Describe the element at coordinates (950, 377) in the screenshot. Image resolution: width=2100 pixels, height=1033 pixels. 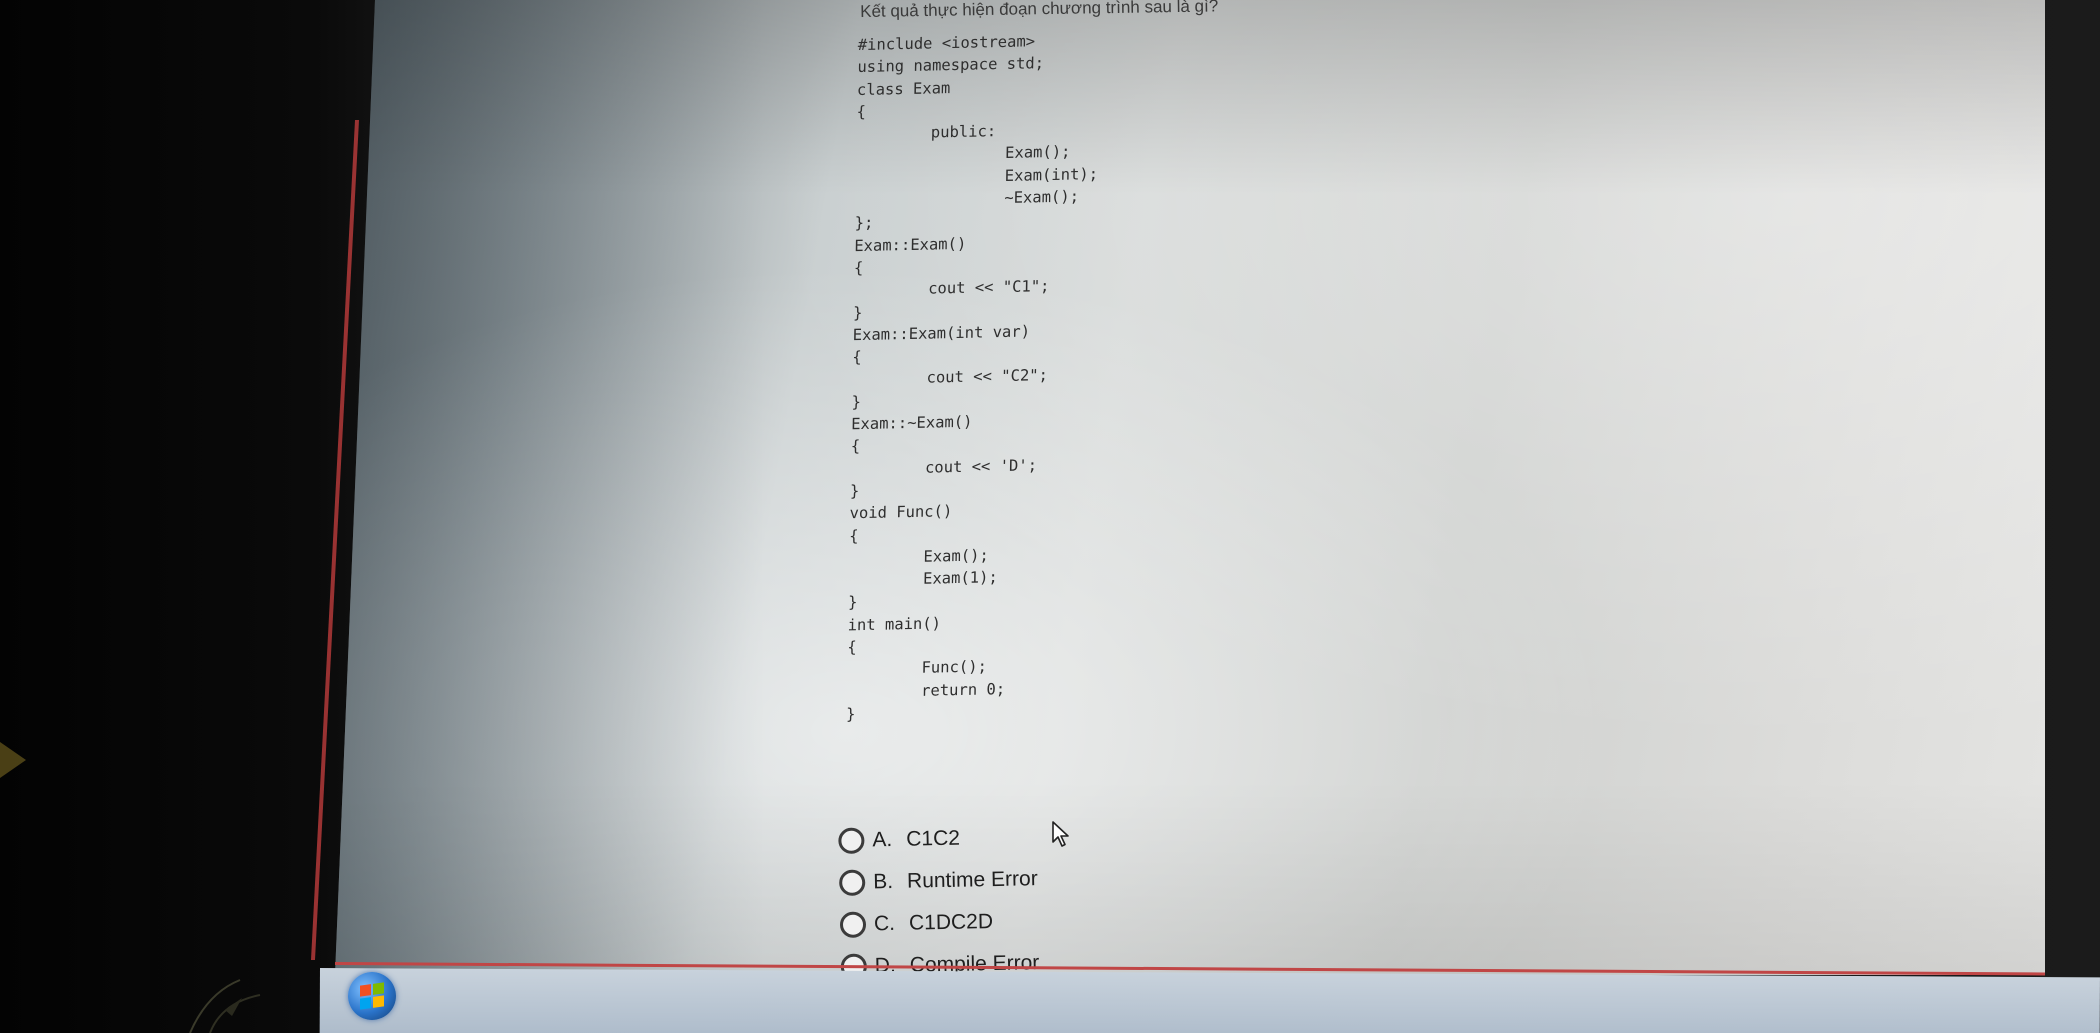
I see `code-line: cout << "C2";` at that location.